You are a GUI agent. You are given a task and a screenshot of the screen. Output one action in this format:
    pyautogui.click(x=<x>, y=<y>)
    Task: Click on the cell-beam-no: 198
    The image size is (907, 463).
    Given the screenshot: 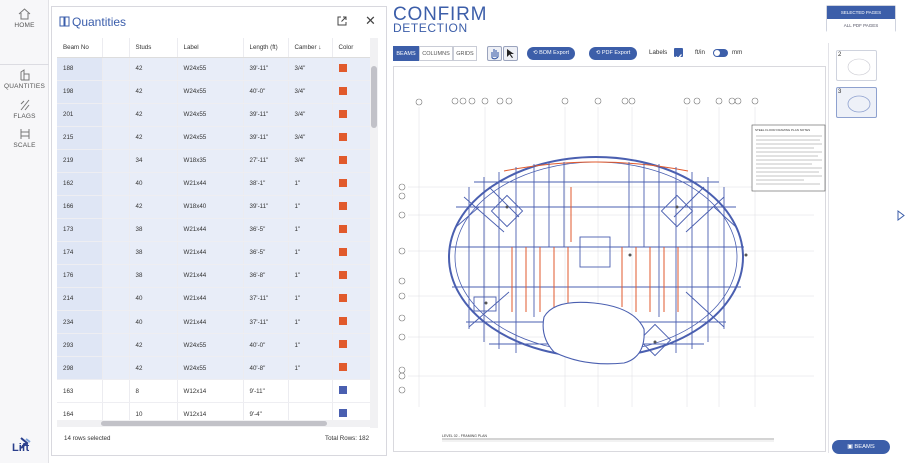 What is the action you would take?
    pyautogui.click(x=80, y=92)
    